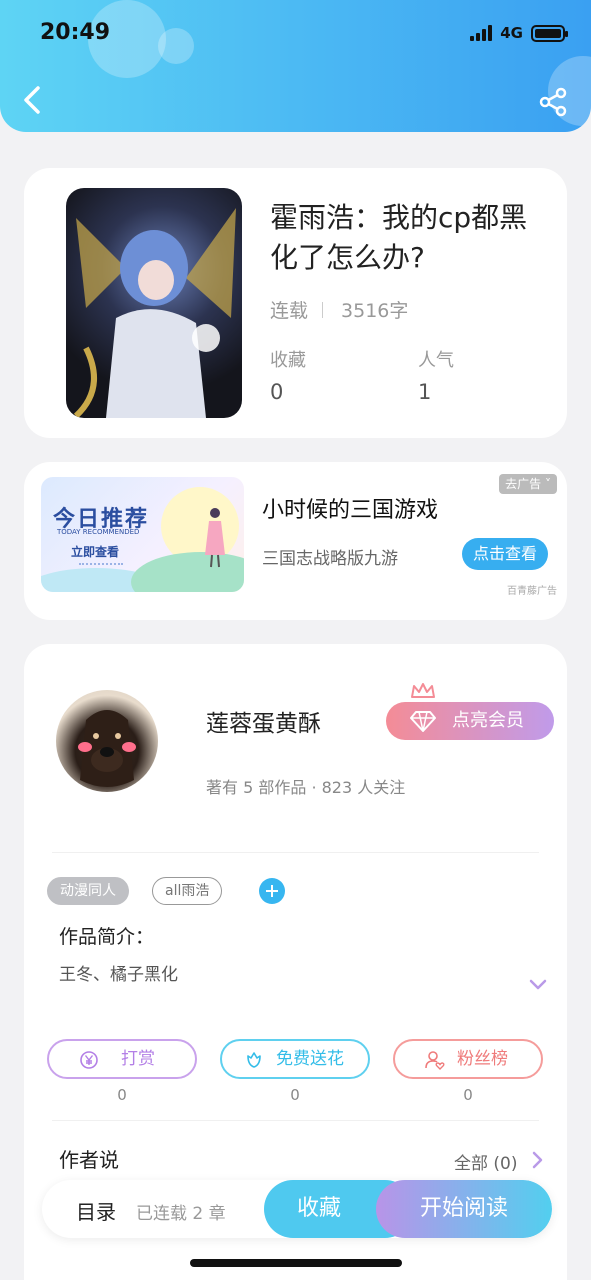 The image size is (591, 1280). What do you see at coordinates (511, 33) in the screenshot?
I see `network-type: 4G` at bounding box center [511, 33].